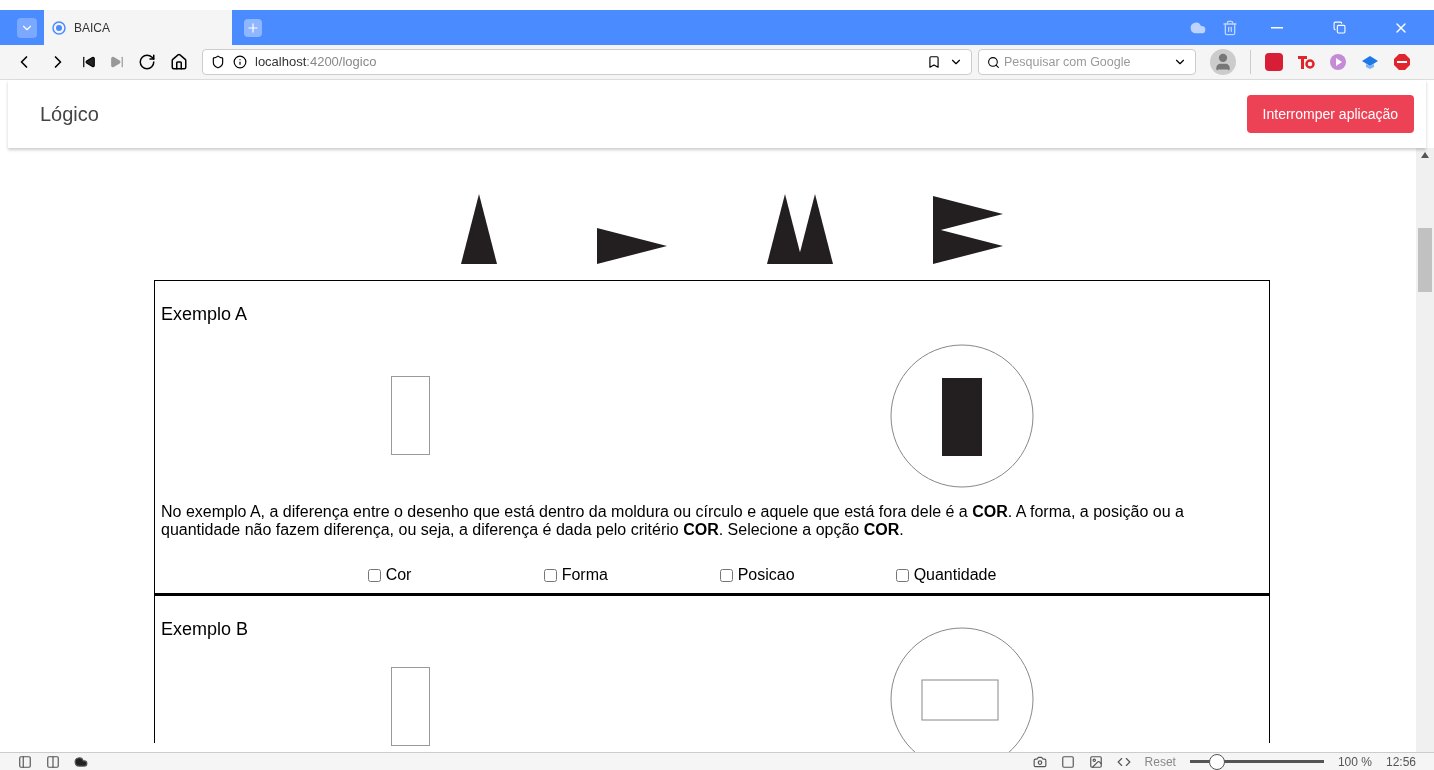  Describe the element at coordinates (69, 114) in the screenshot. I see `page-title: Lógico` at that location.